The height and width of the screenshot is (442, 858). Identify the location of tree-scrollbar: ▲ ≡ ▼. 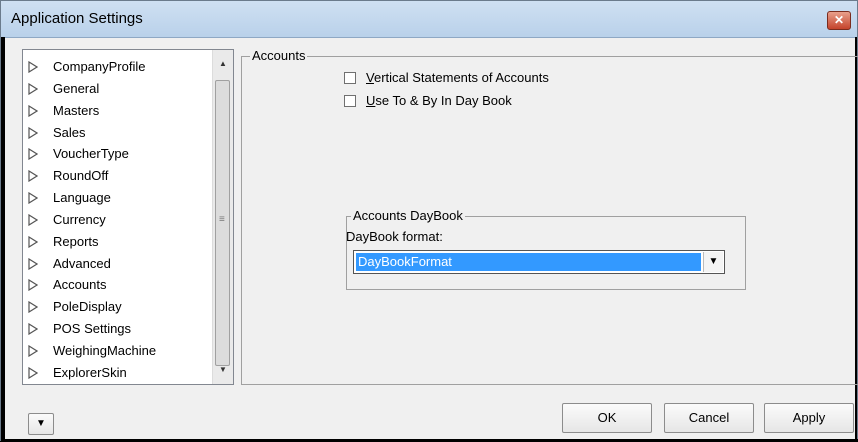
(222, 217).